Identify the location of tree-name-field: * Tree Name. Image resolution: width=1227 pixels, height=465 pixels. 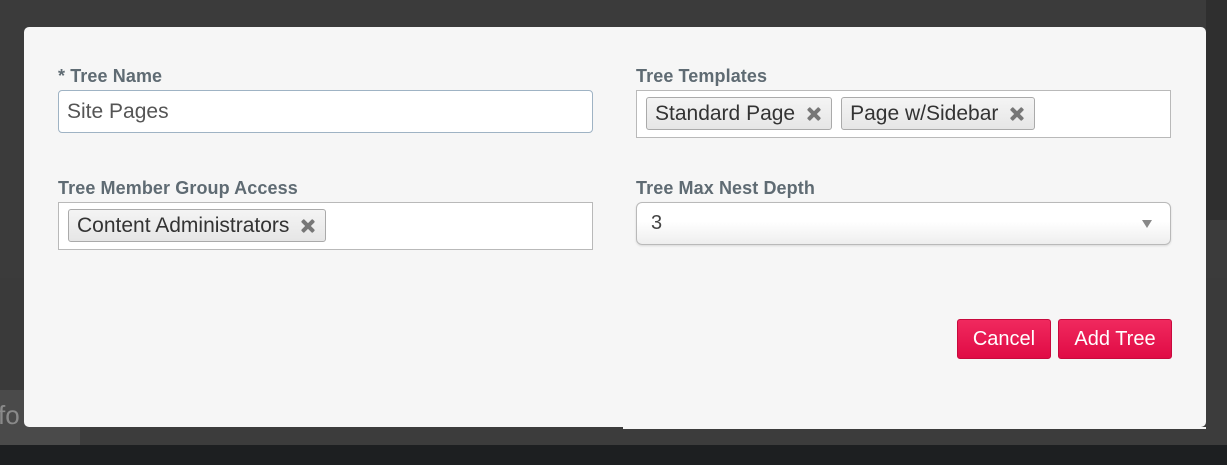
(325, 99).